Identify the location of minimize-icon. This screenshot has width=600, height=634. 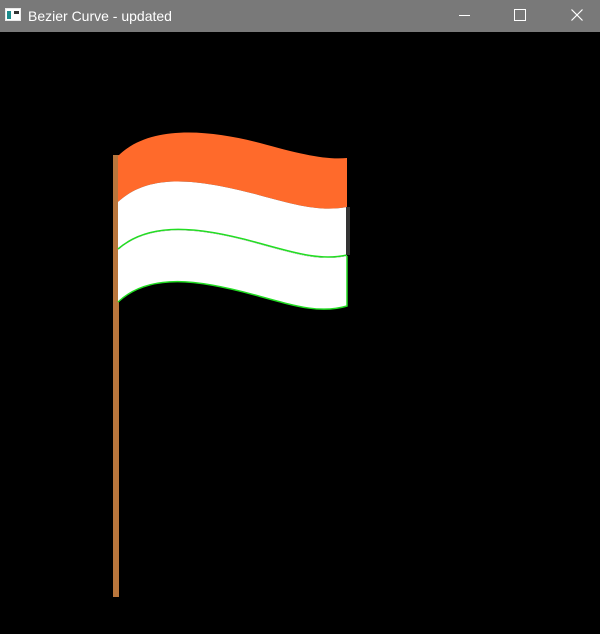
(464, 15).